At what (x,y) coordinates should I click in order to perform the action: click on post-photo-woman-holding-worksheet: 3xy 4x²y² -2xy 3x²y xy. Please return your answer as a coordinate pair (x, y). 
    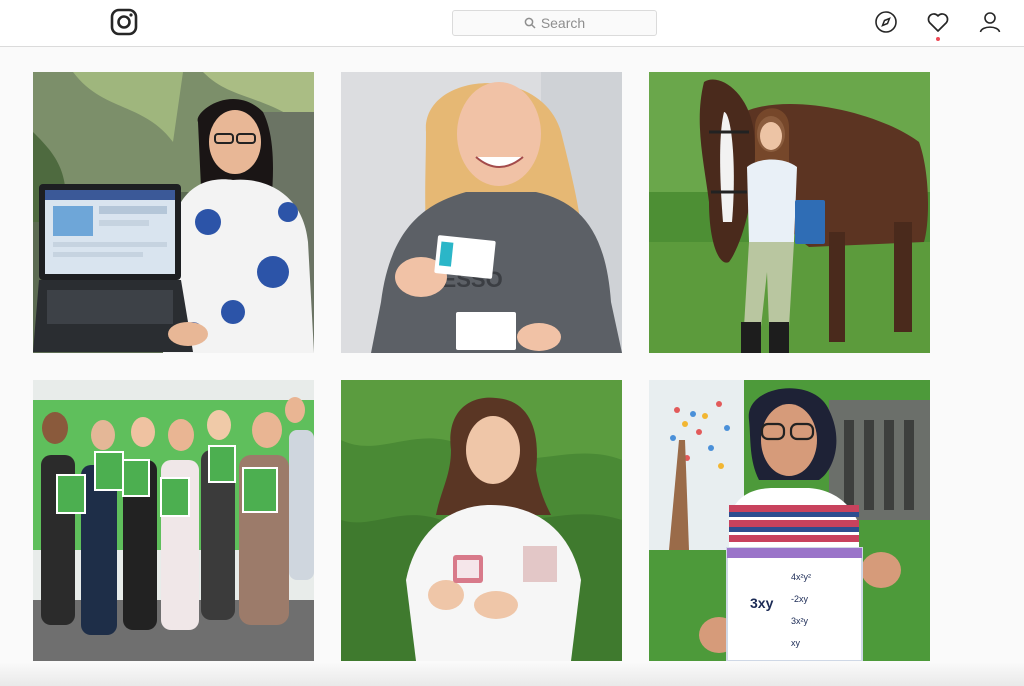
    Looking at the image, I should click on (789, 520).